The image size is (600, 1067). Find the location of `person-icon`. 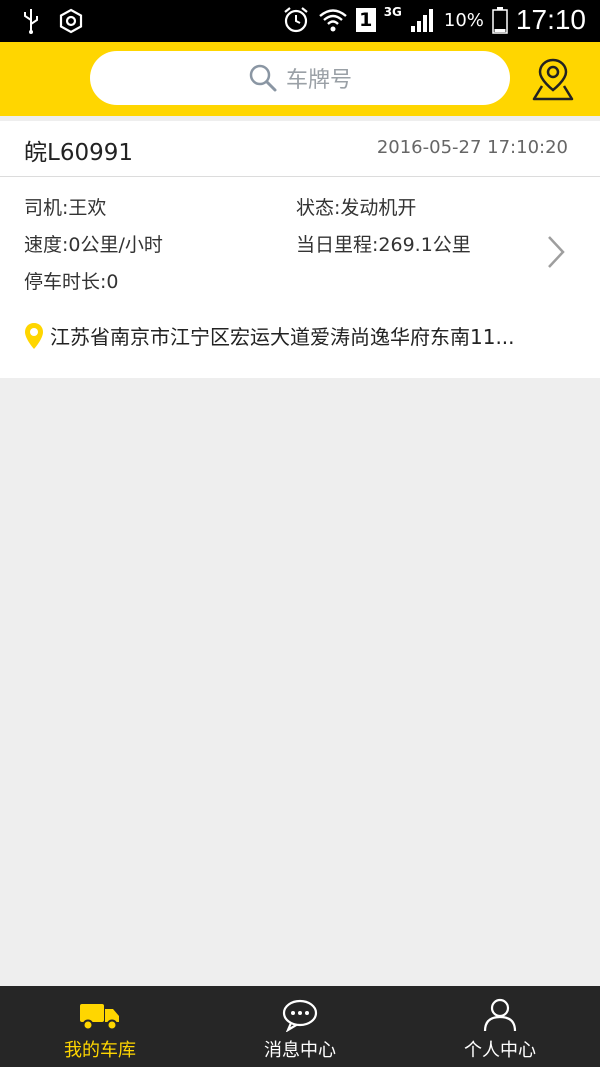

person-icon is located at coordinates (500, 1015).